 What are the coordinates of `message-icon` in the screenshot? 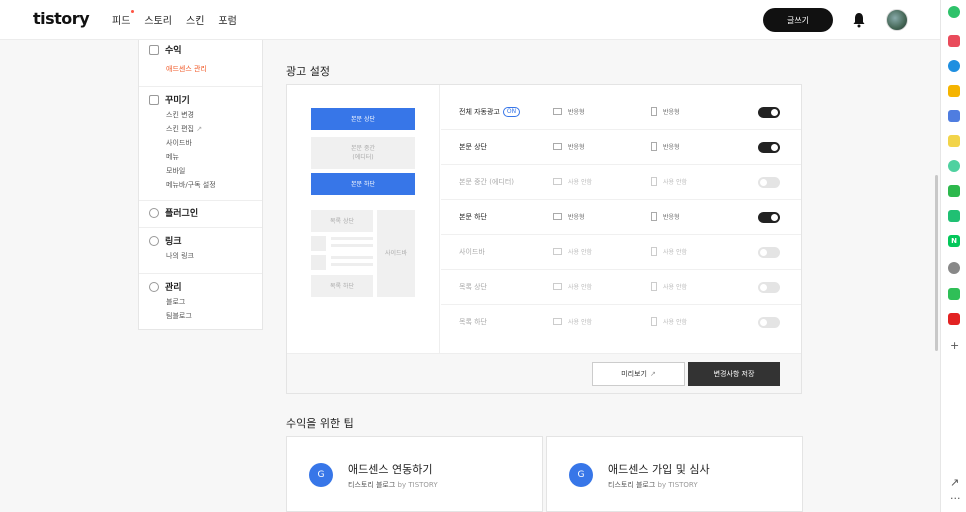 It's located at (954, 294).